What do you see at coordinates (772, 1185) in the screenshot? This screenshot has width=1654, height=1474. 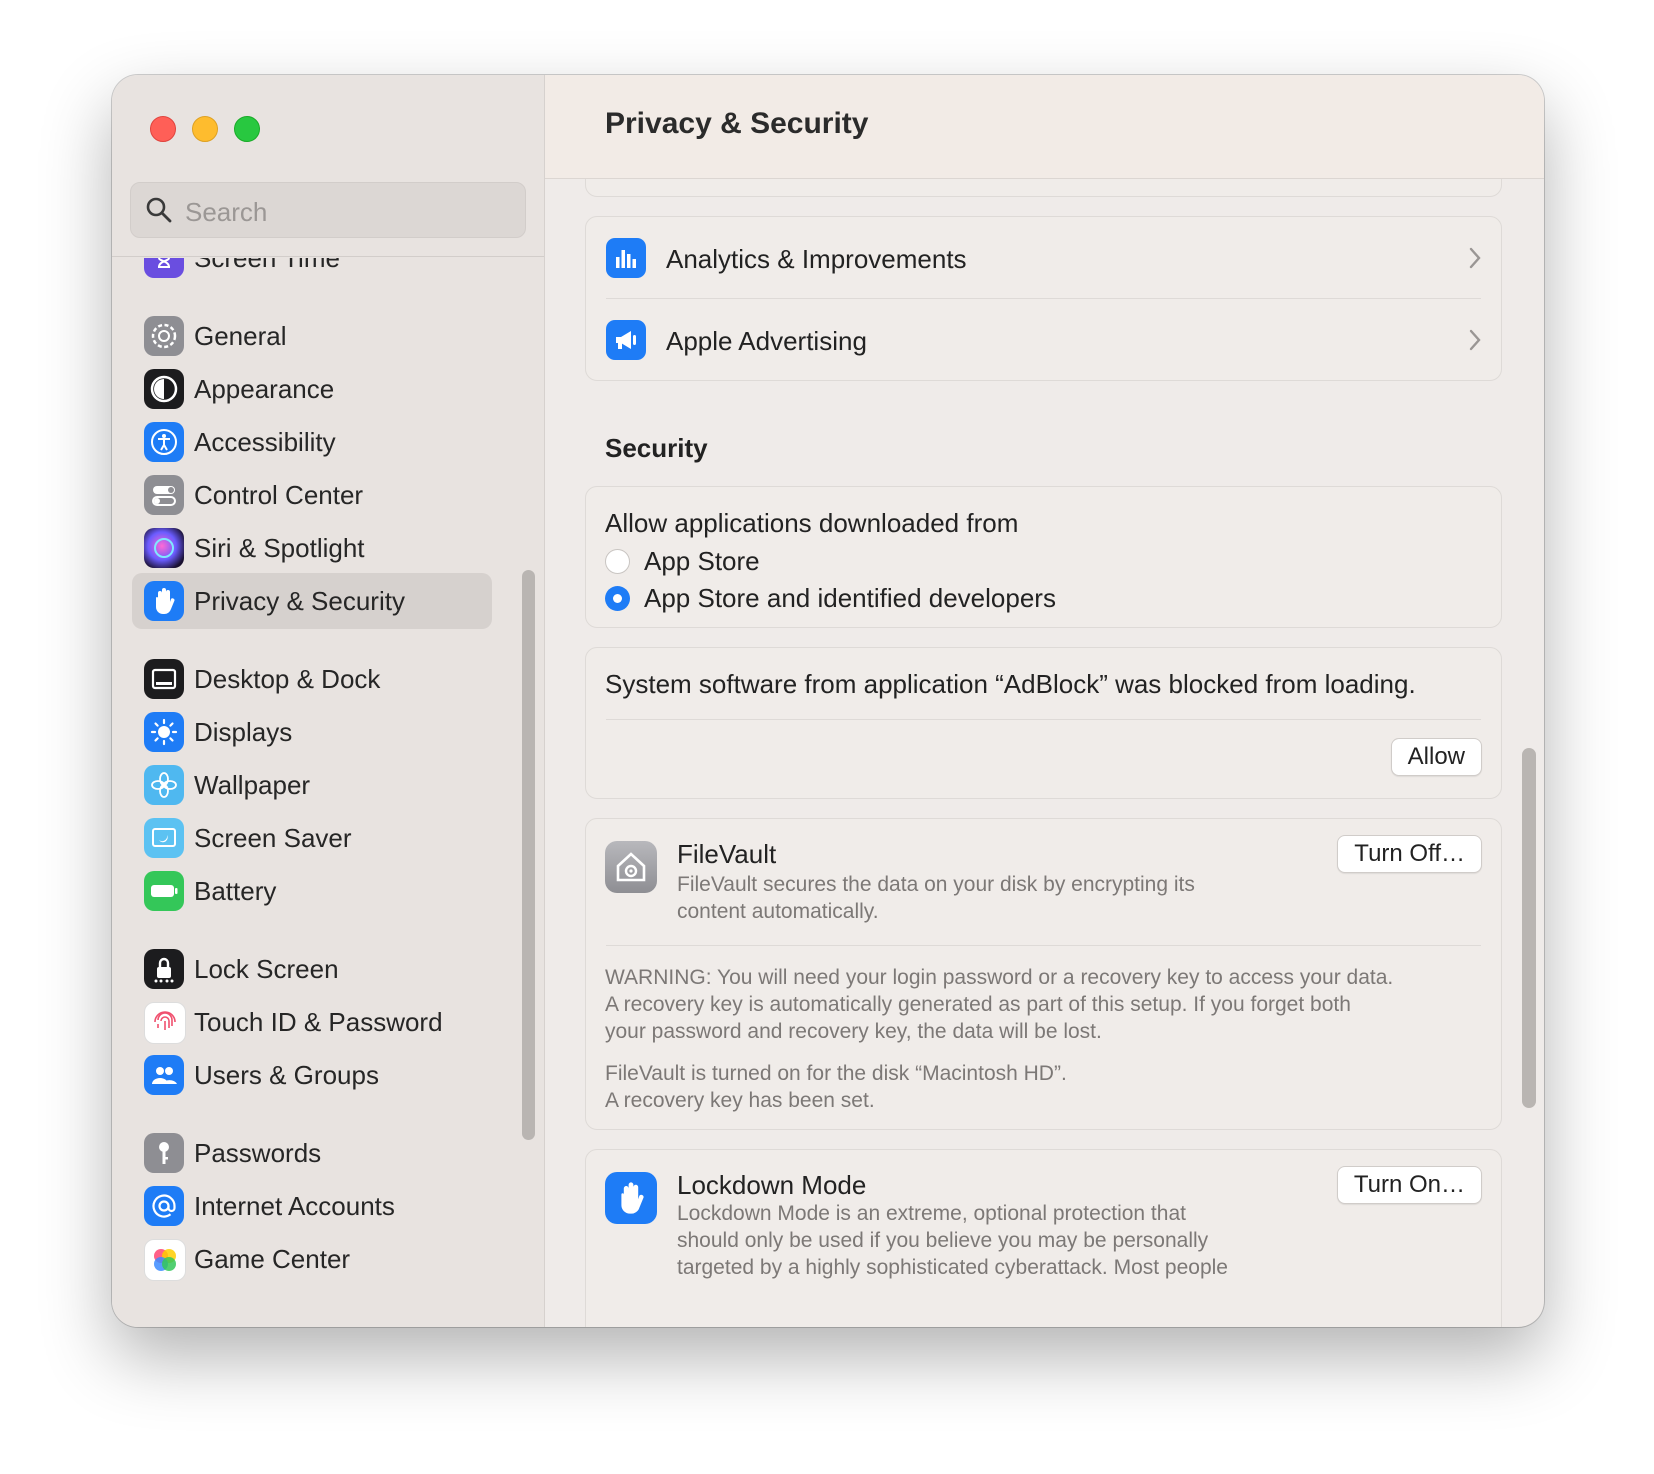 I see `lockdown-title: Lockdown Mode` at bounding box center [772, 1185].